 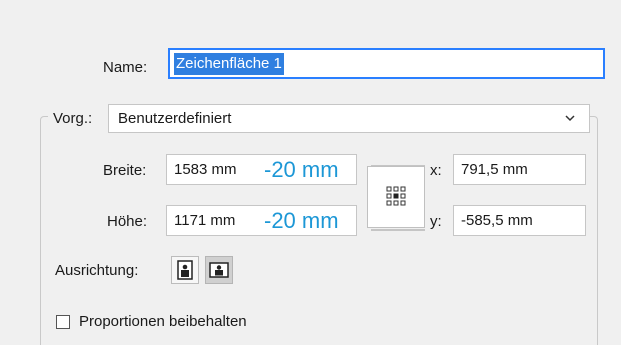 I want to click on y-input: -585,5 mm, so click(x=519, y=220).